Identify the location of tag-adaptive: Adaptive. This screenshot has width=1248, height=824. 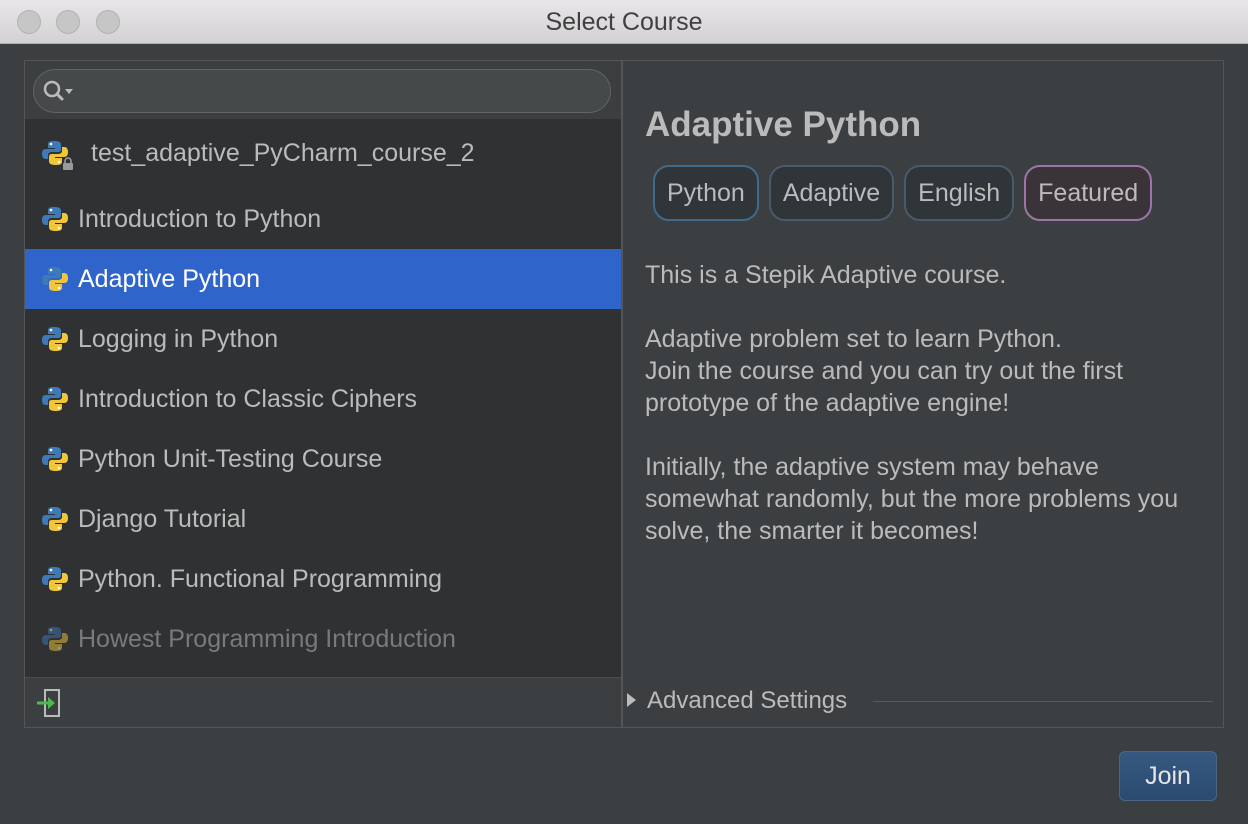
(831, 193).